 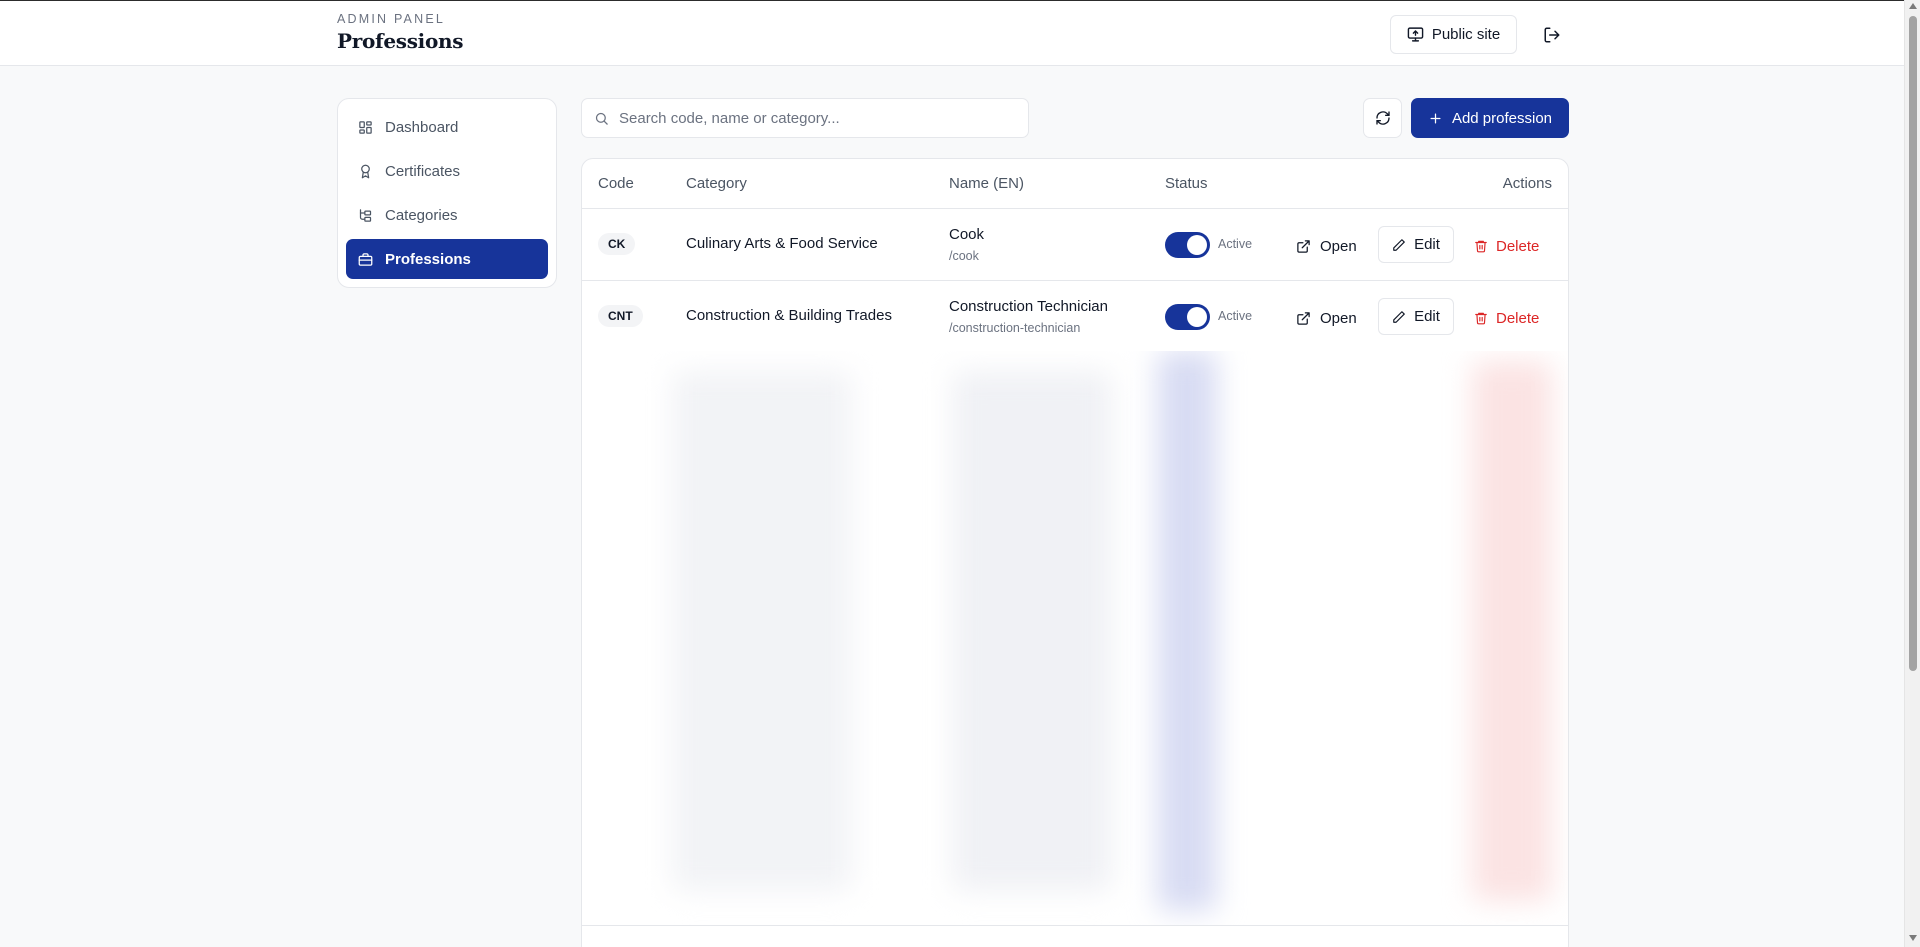 I want to click on sidebar-item-professions: Professions, so click(x=447, y=259).